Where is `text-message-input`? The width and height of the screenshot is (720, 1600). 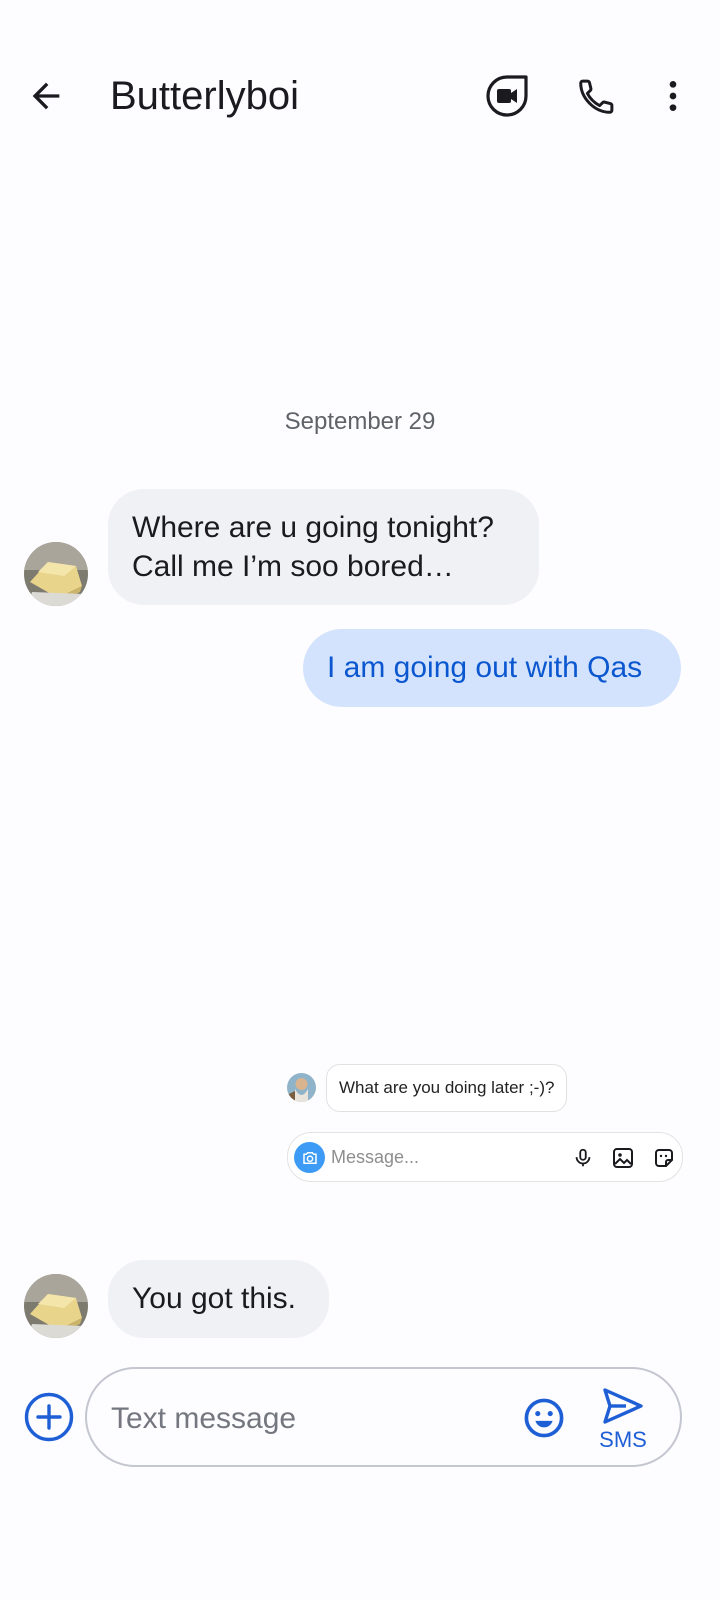 text-message-input is located at coordinates (311, 1419).